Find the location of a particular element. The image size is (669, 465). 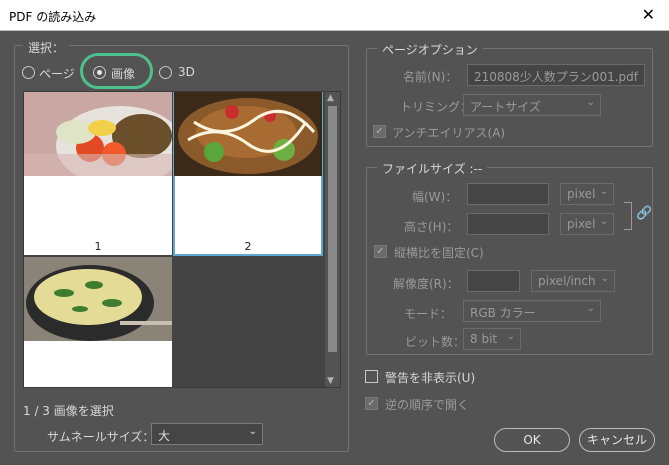

resolution-unit-value: pixel/inch is located at coordinates (567, 281).